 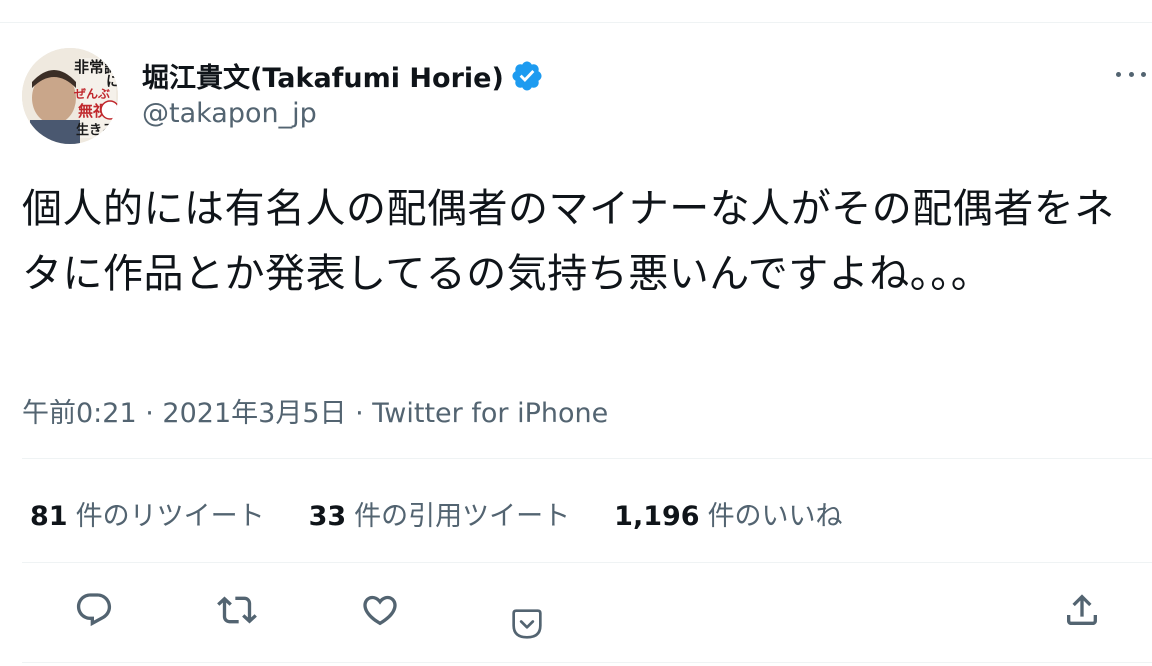 What do you see at coordinates (79, 413) in the screenshot?
I see `tweet-time: 午前0:21` at bounding box center [79, 413].